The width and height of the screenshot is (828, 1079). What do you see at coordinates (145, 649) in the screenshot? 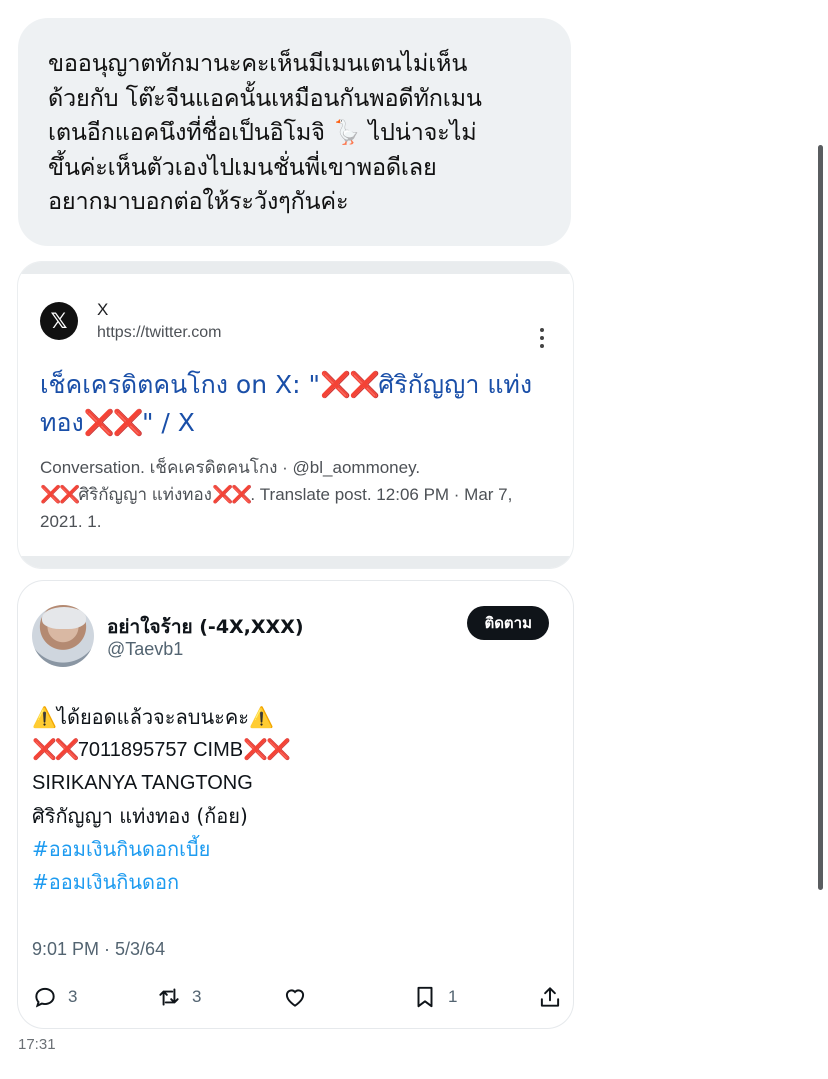
I see `tweet-handle: @Taevb1` at bounding box center [145, 649].